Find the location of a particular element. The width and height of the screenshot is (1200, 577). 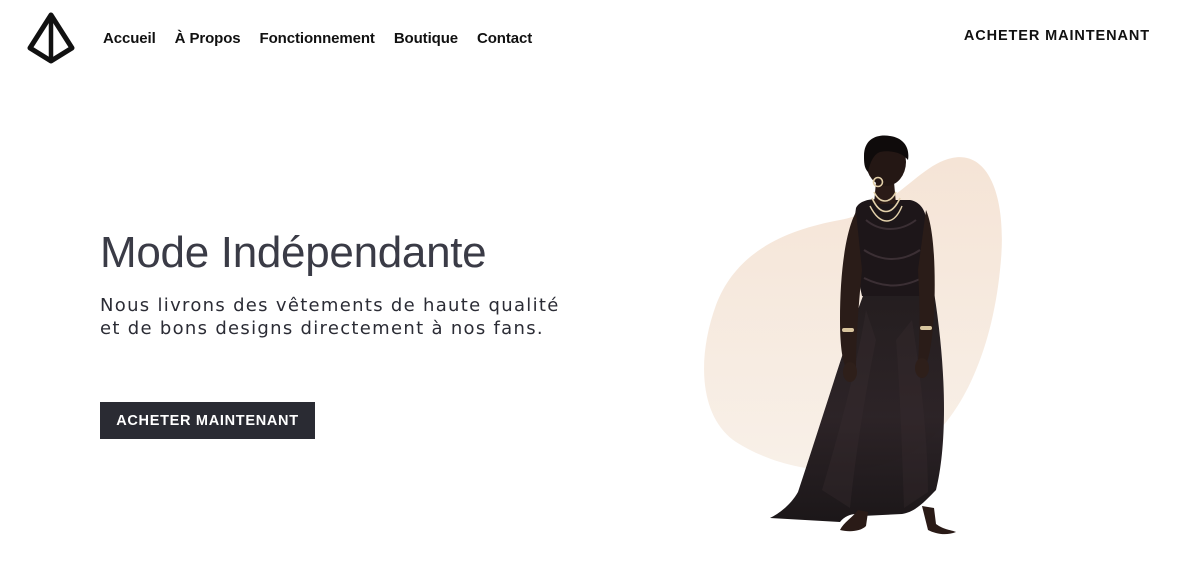

logo-icon is located at coordinates (51, 38).